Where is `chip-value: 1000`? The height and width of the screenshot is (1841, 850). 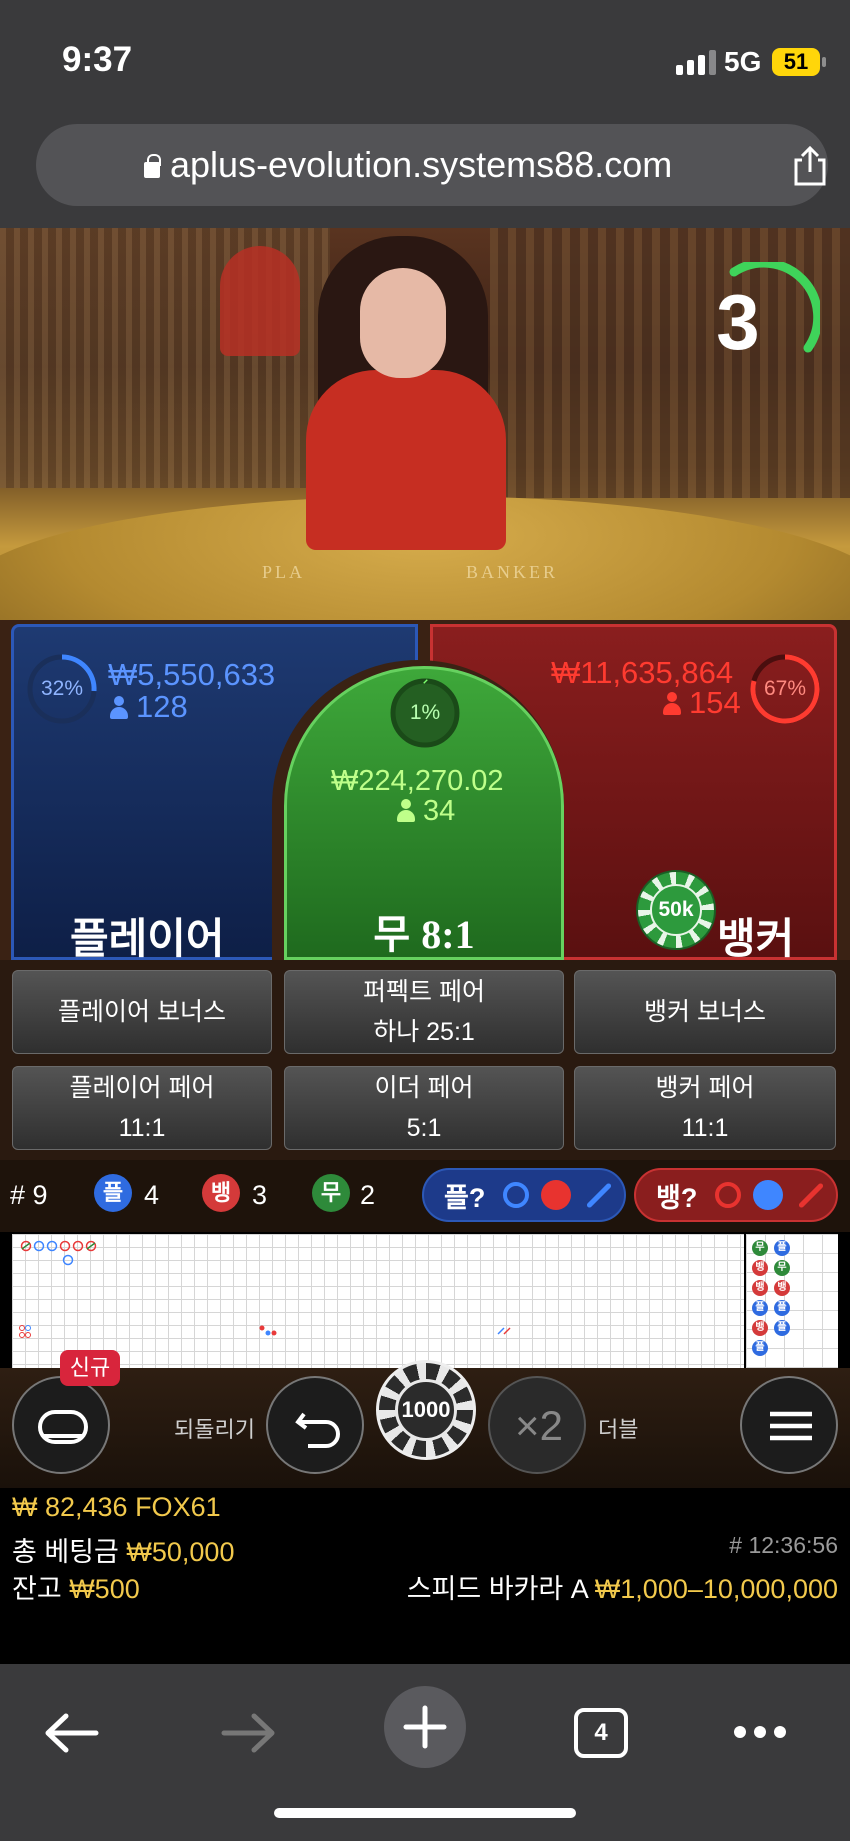 chip-value: 1000 is located at coordinates (426, 1410).